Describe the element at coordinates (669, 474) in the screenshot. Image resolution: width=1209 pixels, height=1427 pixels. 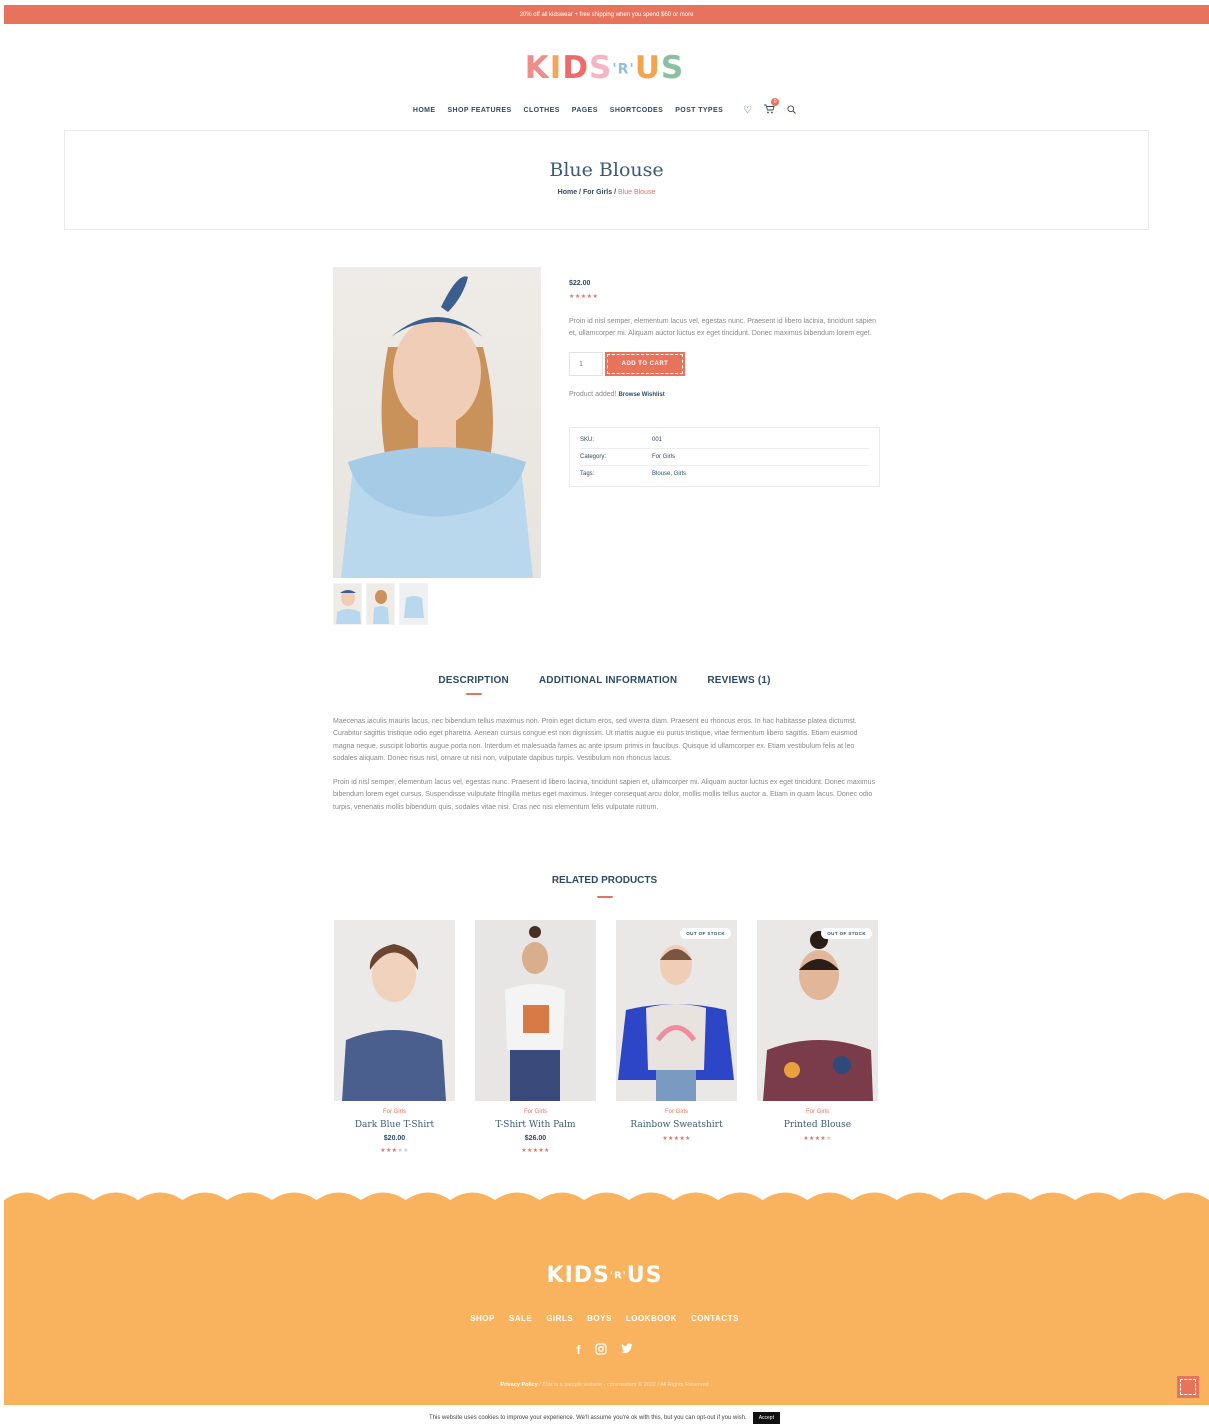
I see `tags-links: Blouse, Girls` at that location.